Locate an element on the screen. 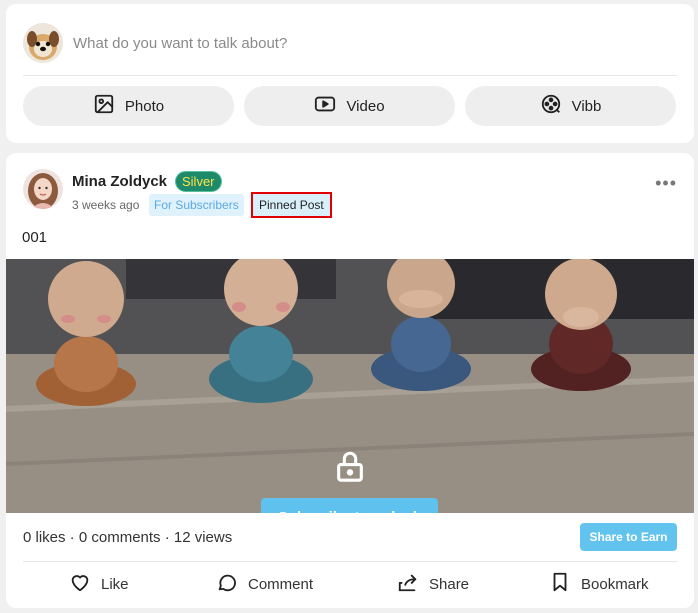 Image resolution: width=698 pixels, height=613 pixels. vibb-button: Vibb is located at coordinates (570, 106).